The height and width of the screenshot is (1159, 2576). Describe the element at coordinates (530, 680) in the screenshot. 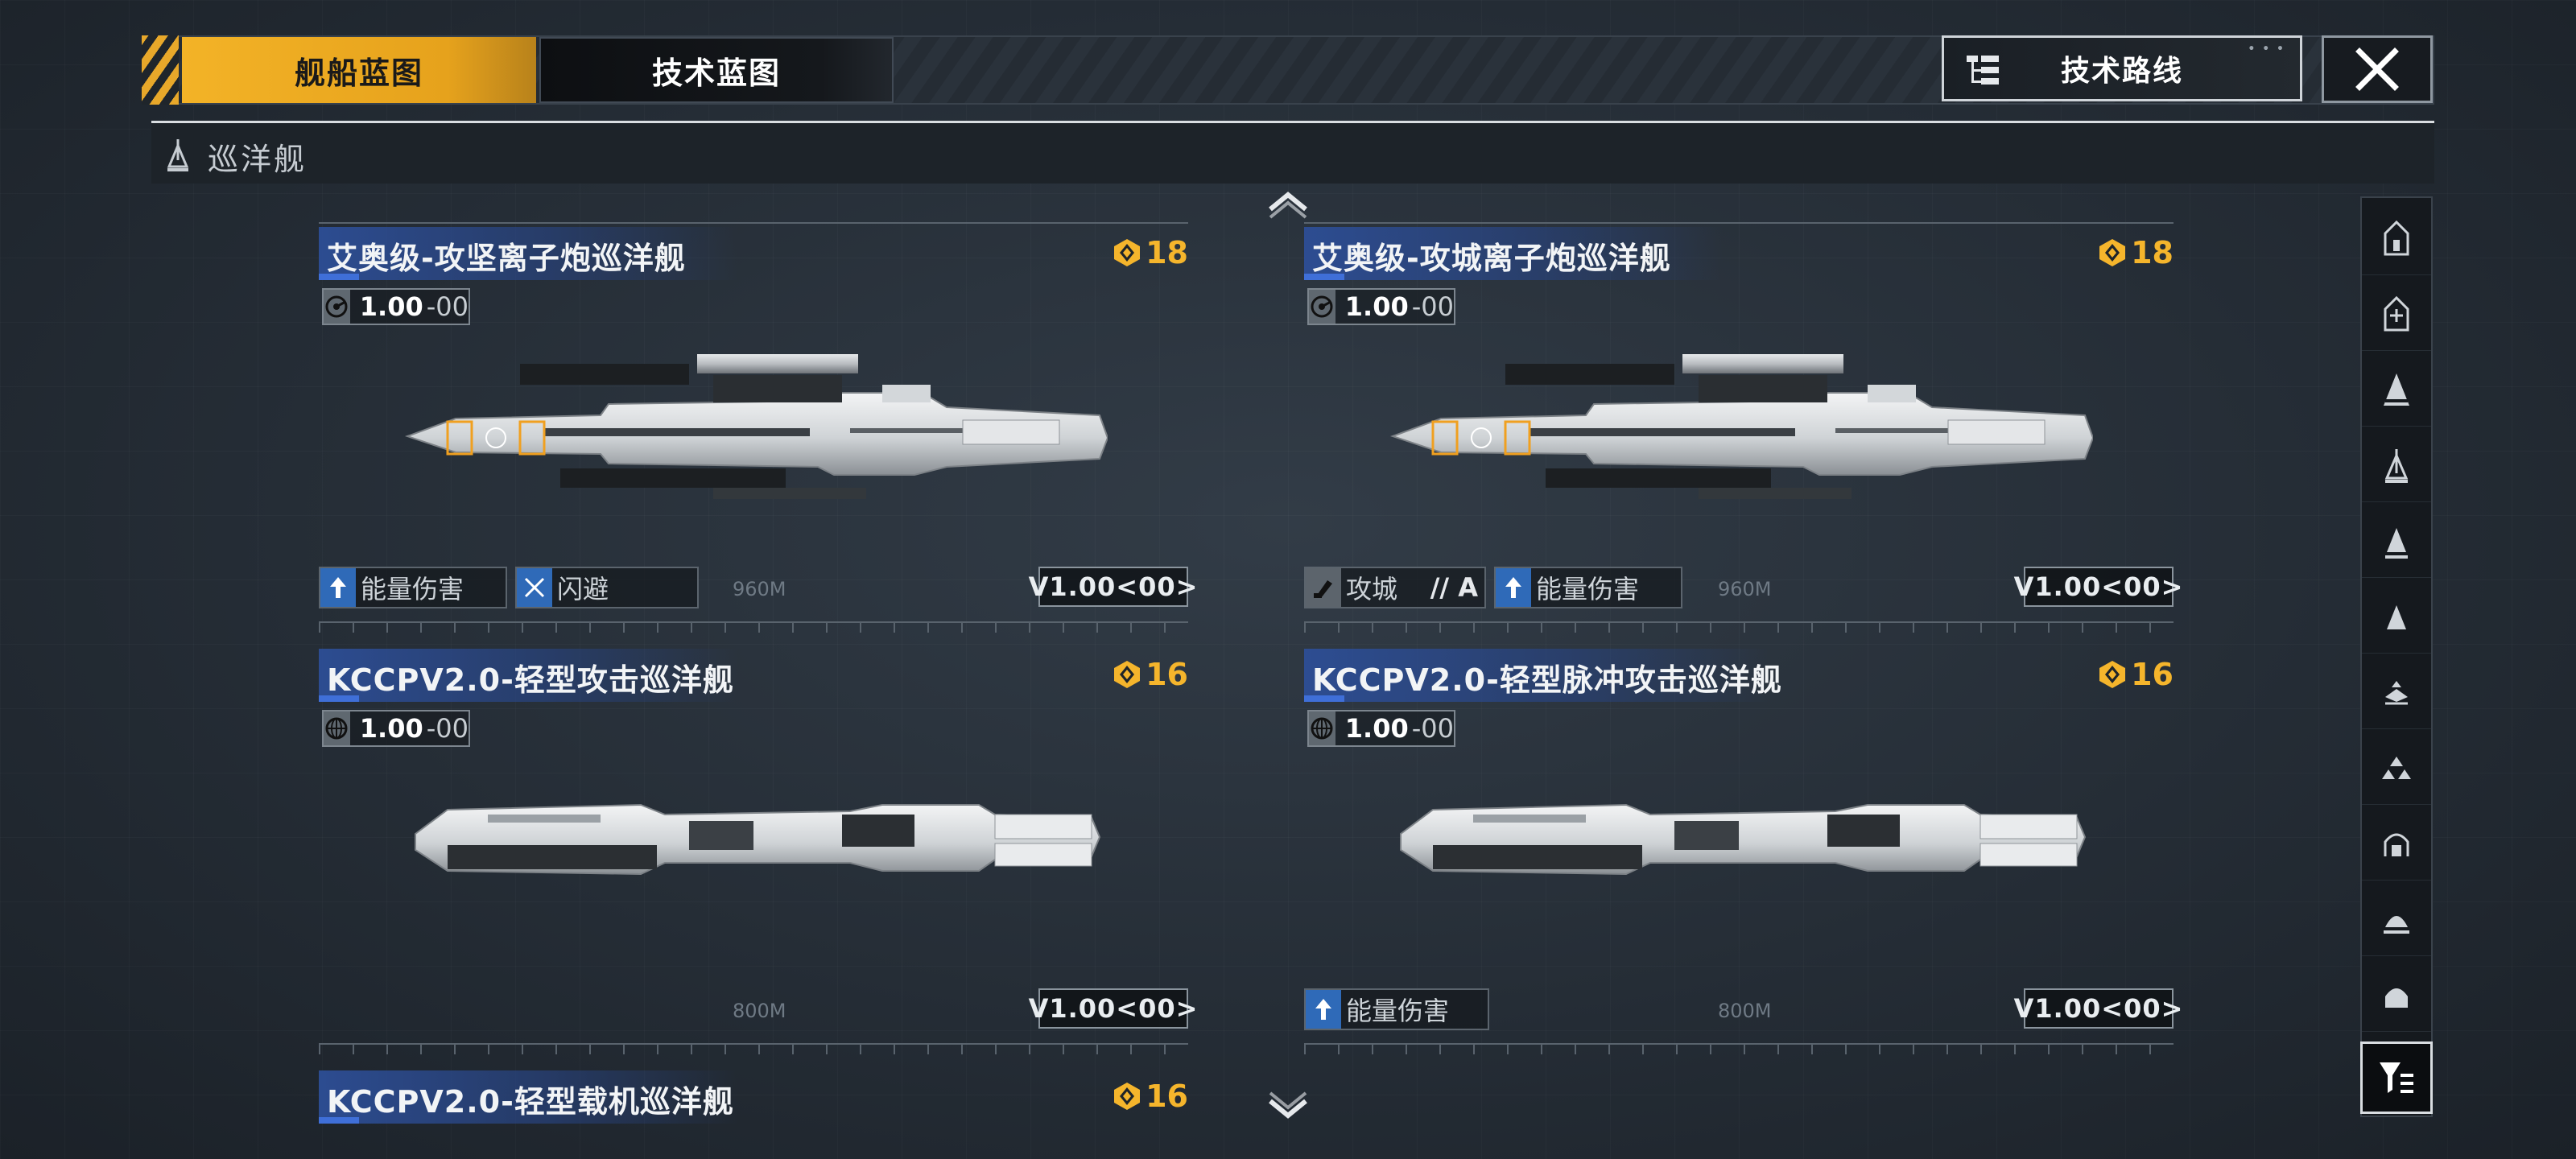

I see `ship-name: KCCPV2.0-轻型攻击巡洋舰` at that location.